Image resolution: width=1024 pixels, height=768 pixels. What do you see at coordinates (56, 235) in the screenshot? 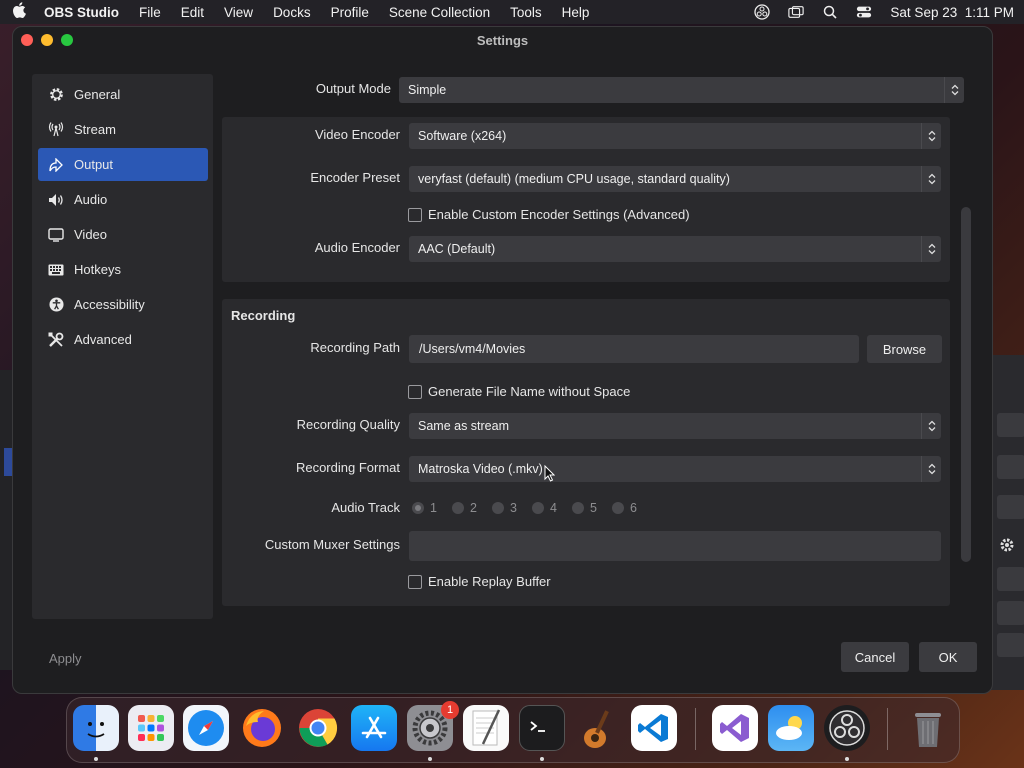
I see `monitor-icon` at bounding box center [56, 235].